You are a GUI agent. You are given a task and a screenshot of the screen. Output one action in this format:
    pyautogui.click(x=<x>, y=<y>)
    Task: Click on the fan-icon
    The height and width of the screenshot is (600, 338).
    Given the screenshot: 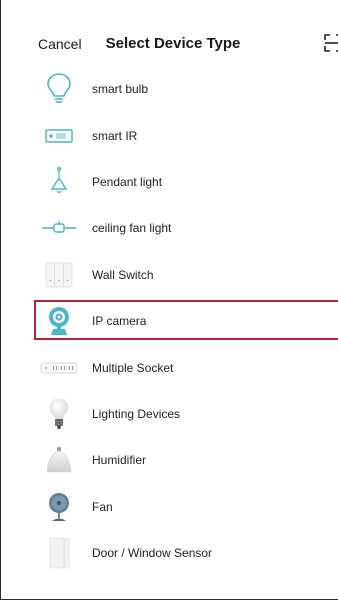 What is the action you would take?
    pyautogui.click(x=59, y=507)
    